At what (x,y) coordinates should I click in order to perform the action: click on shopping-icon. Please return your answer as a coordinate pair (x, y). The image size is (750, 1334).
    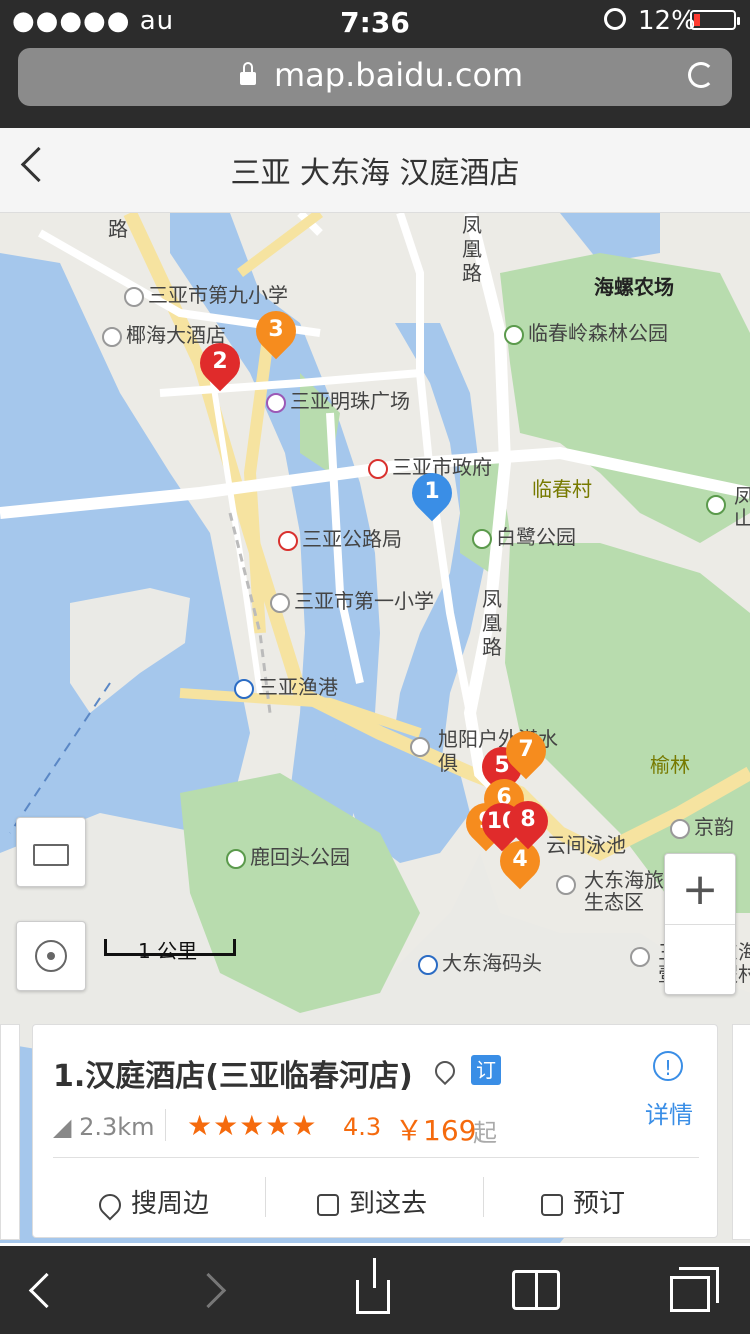
    Looking at the image, I should click on (276, 402).